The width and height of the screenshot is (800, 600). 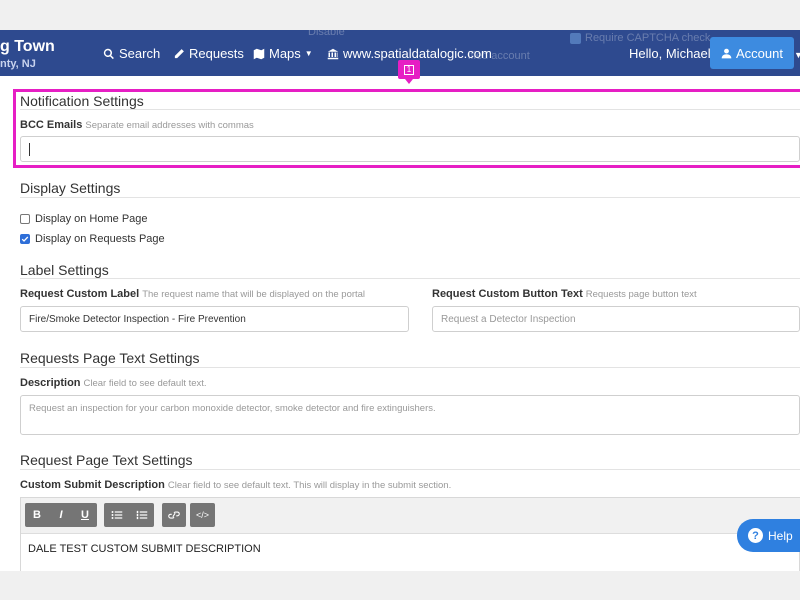 I want to click on account-label: Account, so click(x=759, y=53).